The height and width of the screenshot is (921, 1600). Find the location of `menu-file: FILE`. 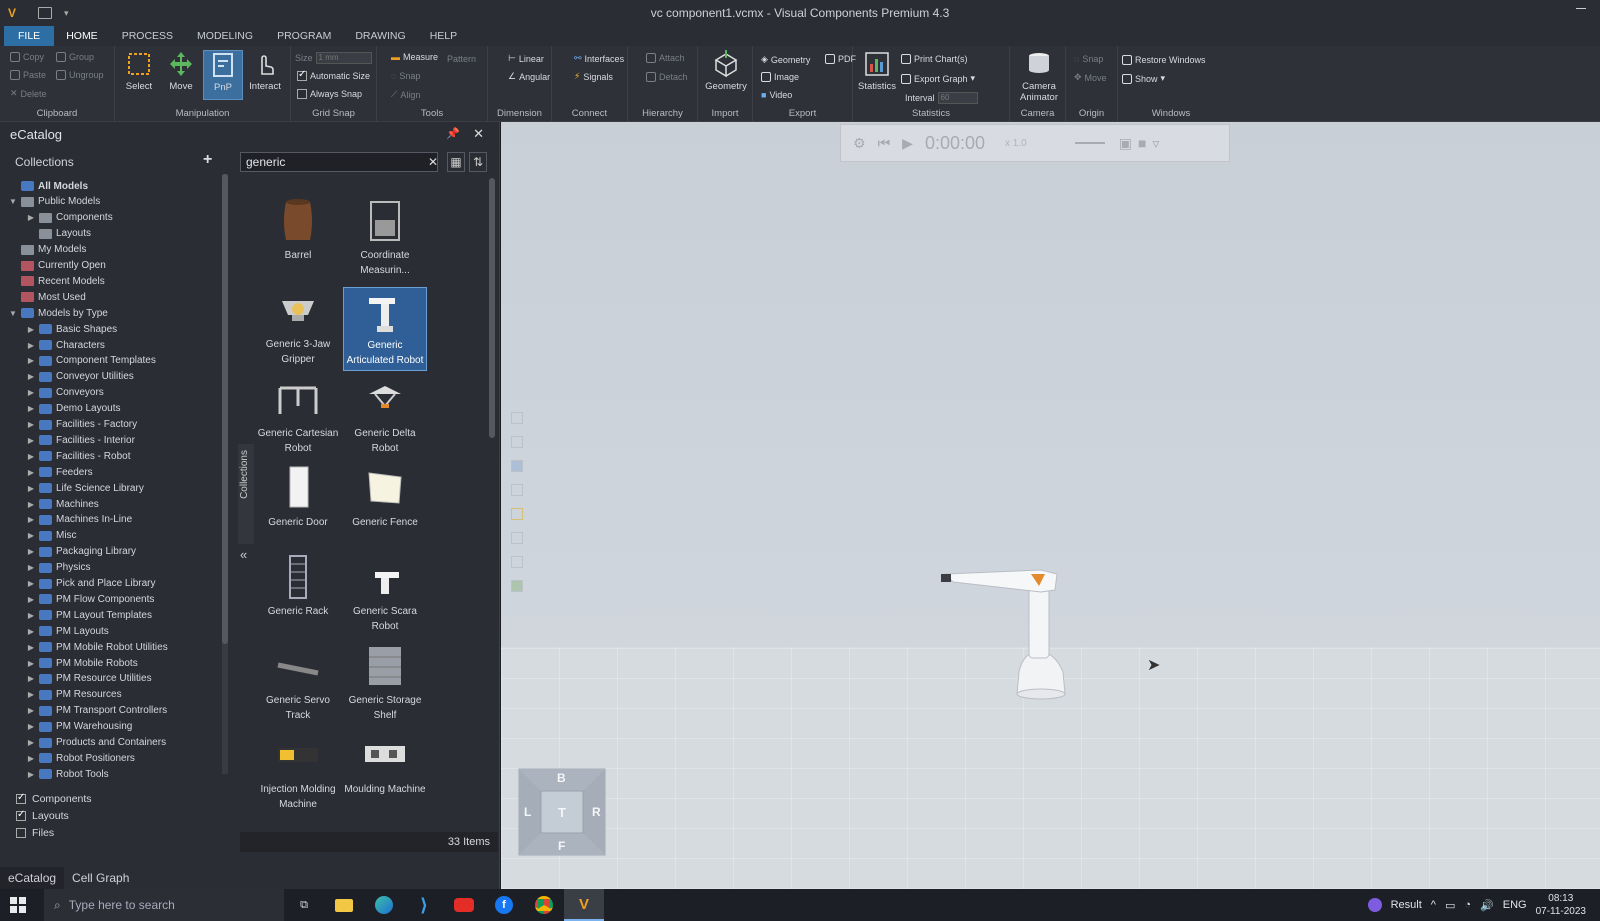

menu-file: FILE is located at coordinates (29, 36).